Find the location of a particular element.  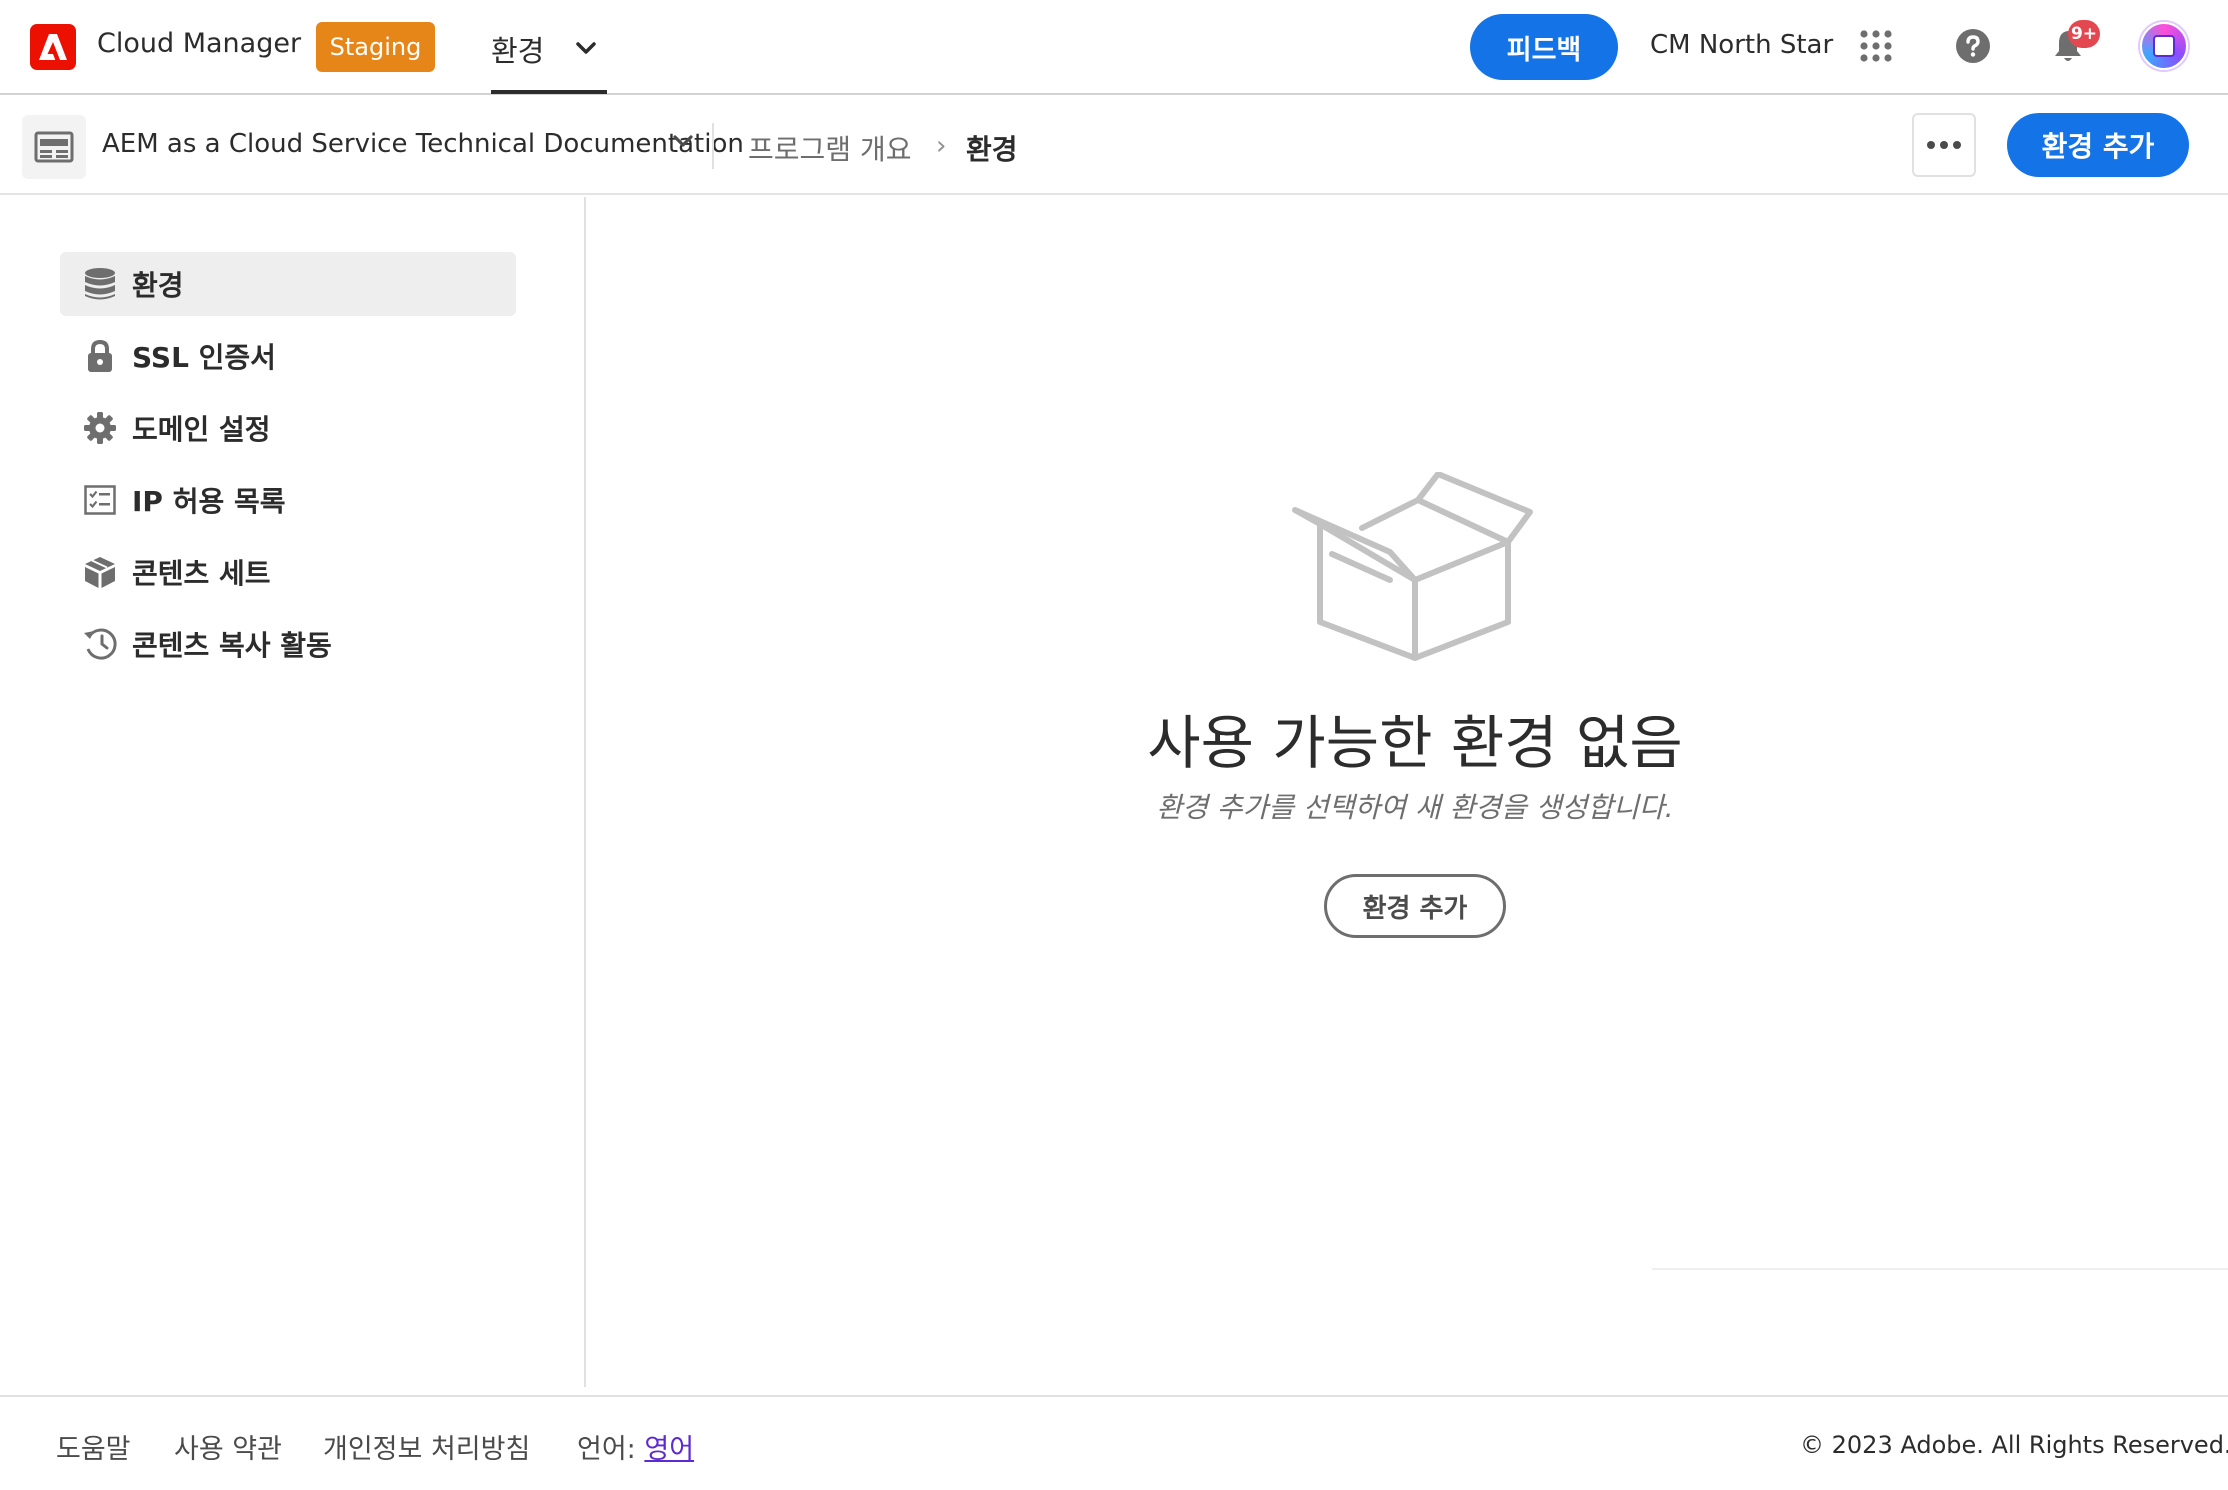

program-icon is located at coordinates (54, 147).